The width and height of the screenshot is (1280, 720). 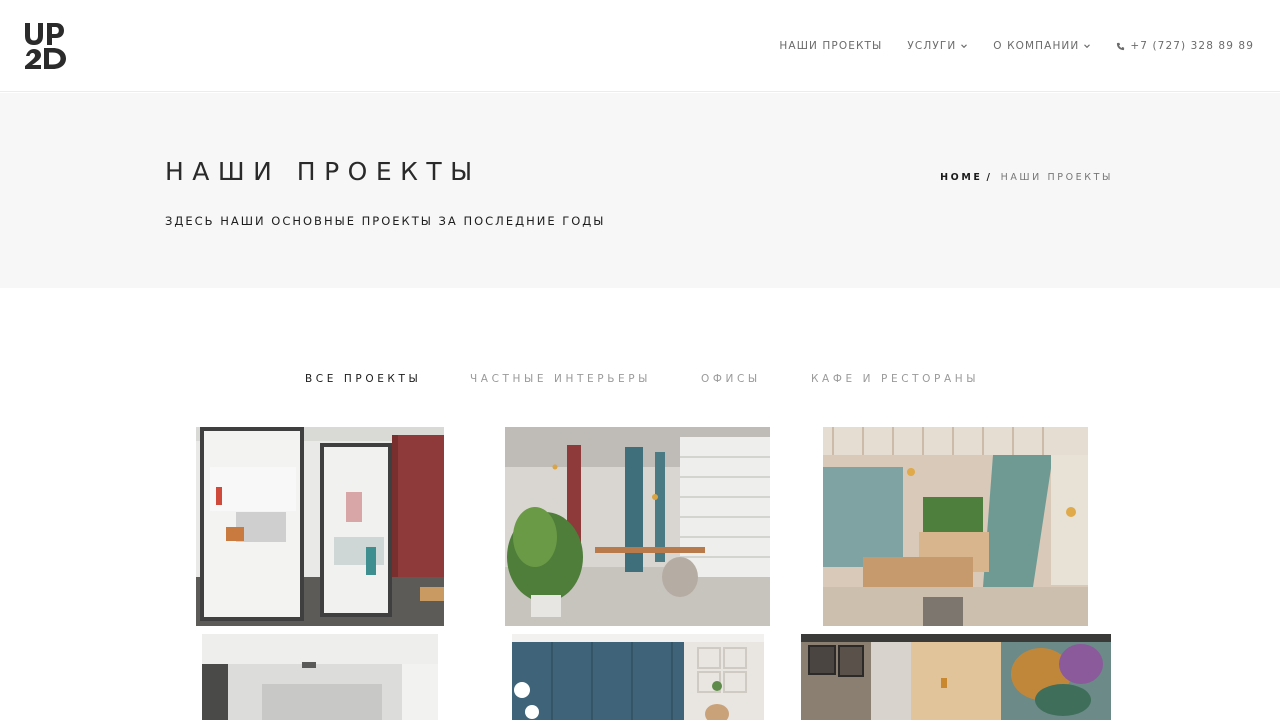 I want to click on nav-item-label: О КОМПАНИИ, so click(x=1036, y=46).